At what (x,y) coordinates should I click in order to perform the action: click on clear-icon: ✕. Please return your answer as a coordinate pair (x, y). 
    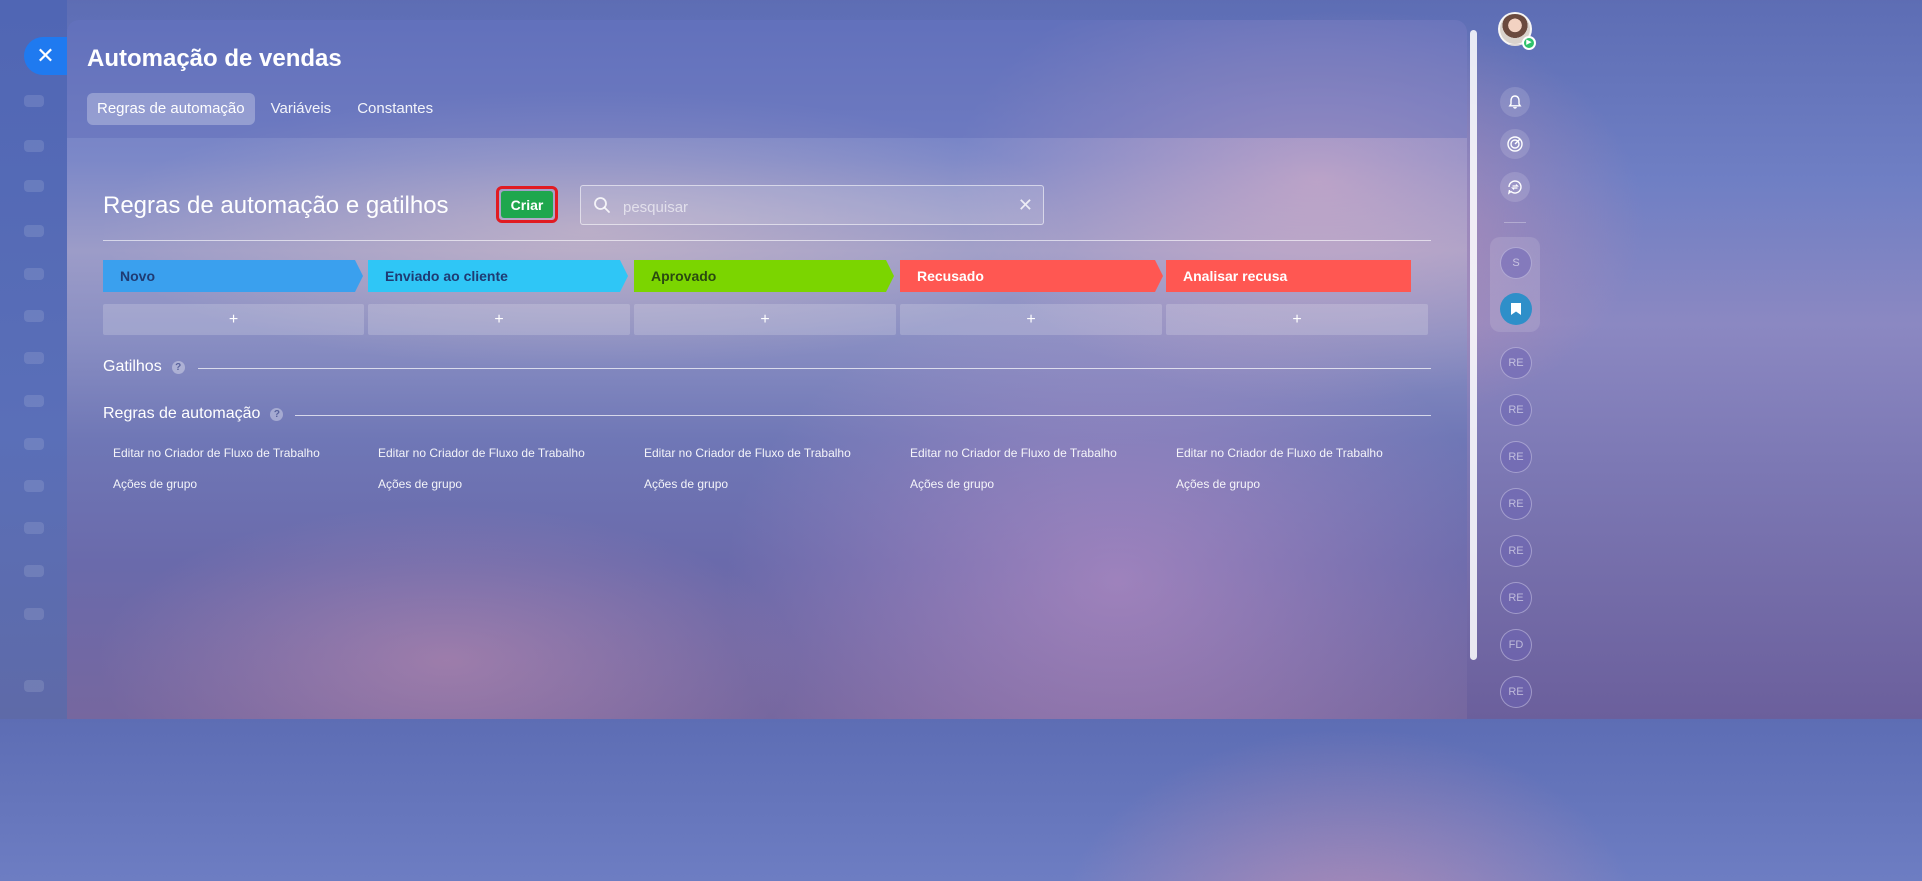
    Looking at the image, I should click on (1025, 205).